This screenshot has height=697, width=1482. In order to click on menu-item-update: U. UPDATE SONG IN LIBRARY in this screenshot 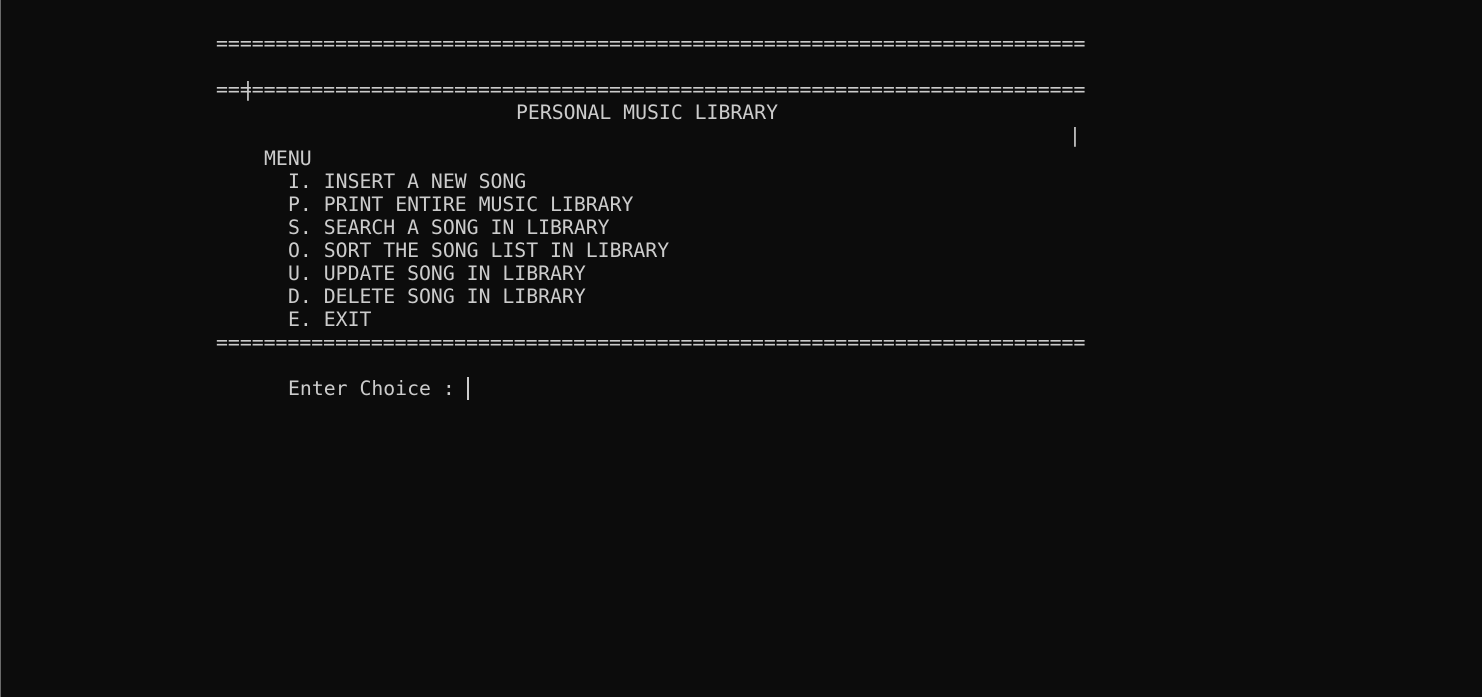, I will do `click(437, 273)`.